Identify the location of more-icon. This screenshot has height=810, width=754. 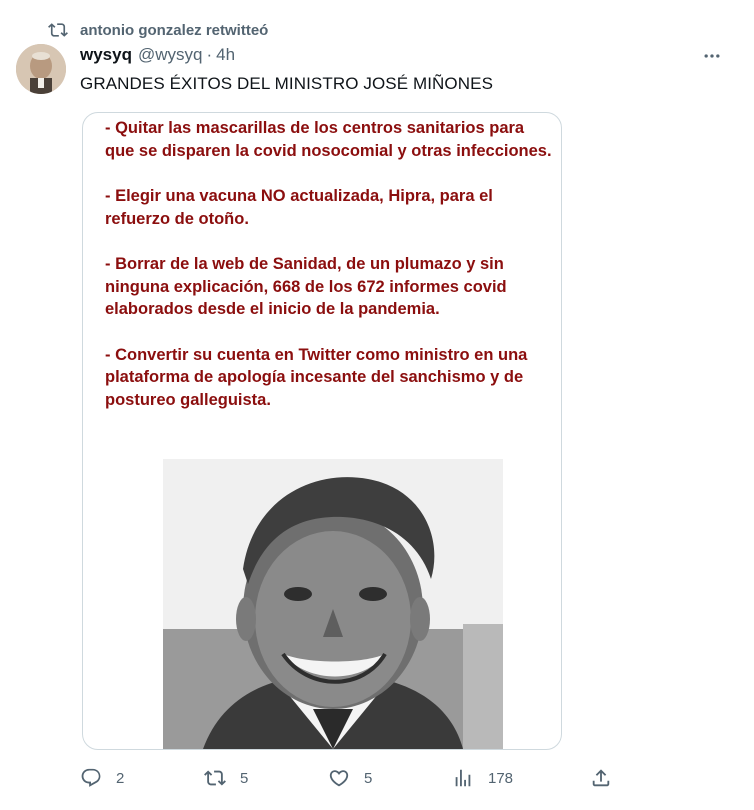
(712, 56).